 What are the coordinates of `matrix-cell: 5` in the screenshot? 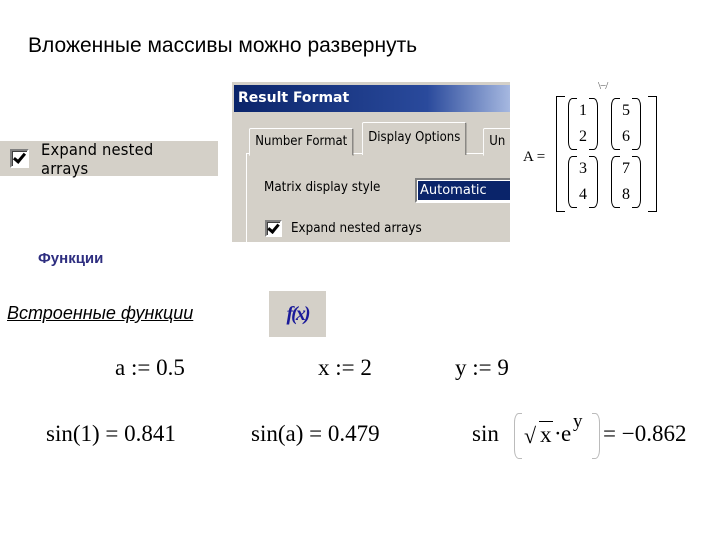 It's located at (626, 110).